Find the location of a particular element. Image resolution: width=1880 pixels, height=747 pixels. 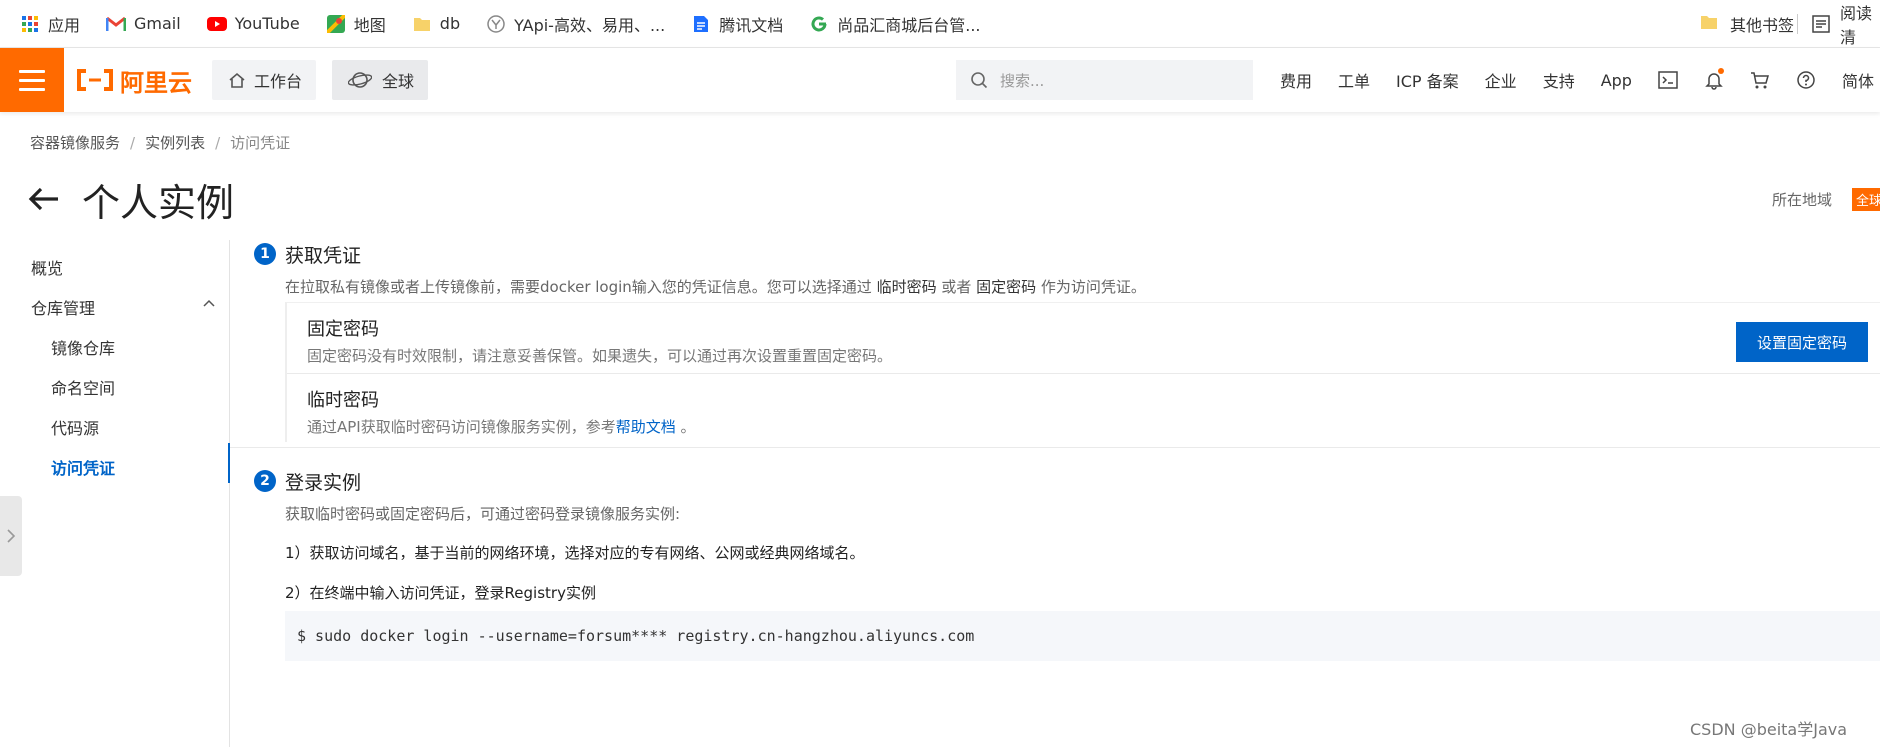

hamburger-menu-button is located at coordinates (32, 80).